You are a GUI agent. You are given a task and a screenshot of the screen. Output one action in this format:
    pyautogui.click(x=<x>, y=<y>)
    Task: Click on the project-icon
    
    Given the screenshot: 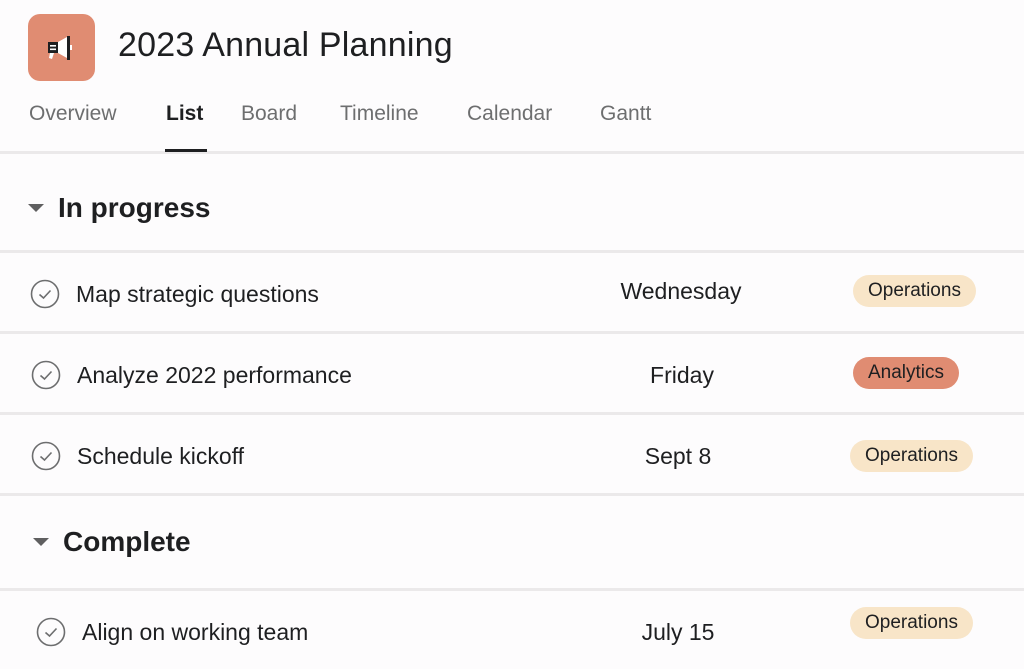 What is the action you would take?
    pyautogui.click(x=61, y=47)
    